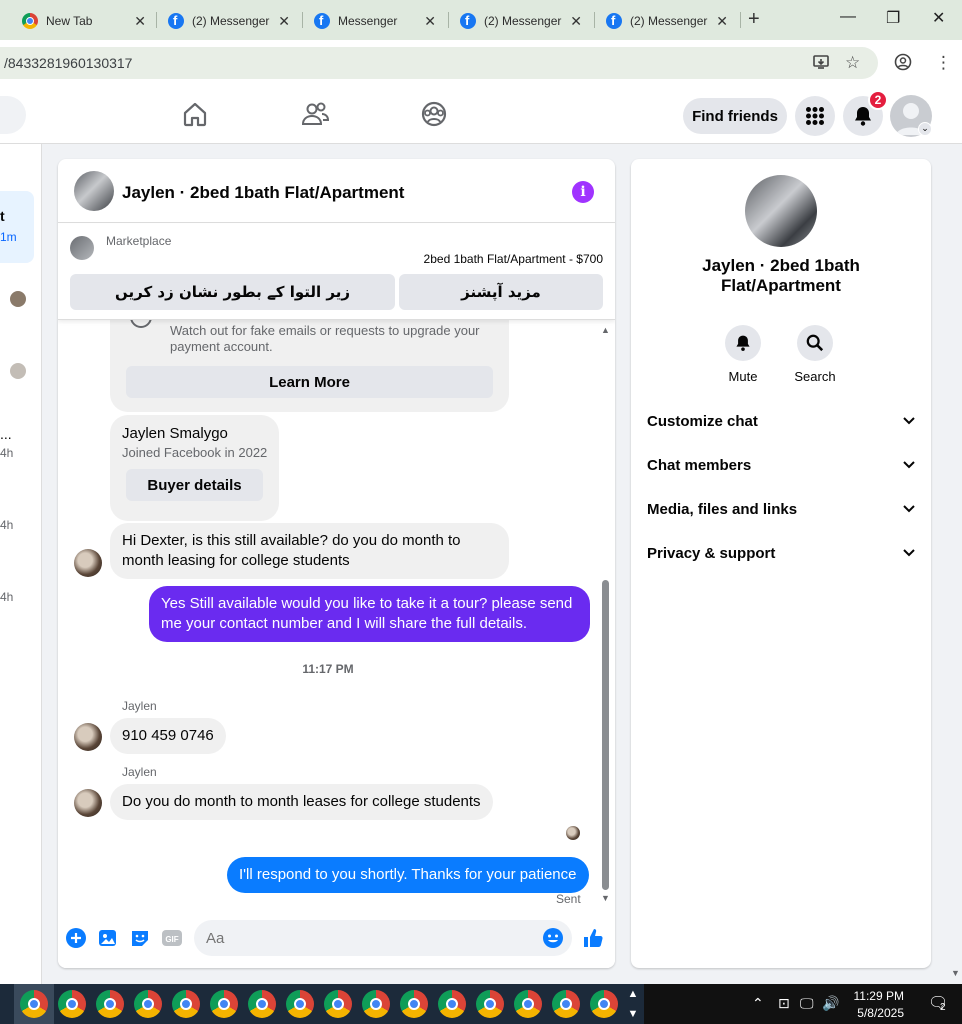 The width and height of the screenshot is (962, 1024). Describe the element at coordinates (229, 21) in the screenshot. I see `tab-messenger-1: (2) Messenger ✕` at that location.